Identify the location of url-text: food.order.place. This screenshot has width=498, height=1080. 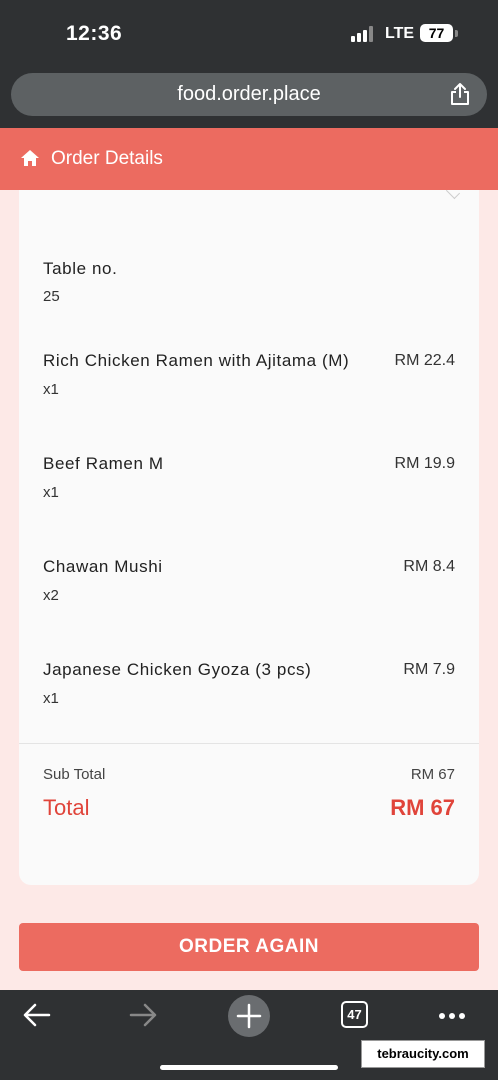
(249, 94).